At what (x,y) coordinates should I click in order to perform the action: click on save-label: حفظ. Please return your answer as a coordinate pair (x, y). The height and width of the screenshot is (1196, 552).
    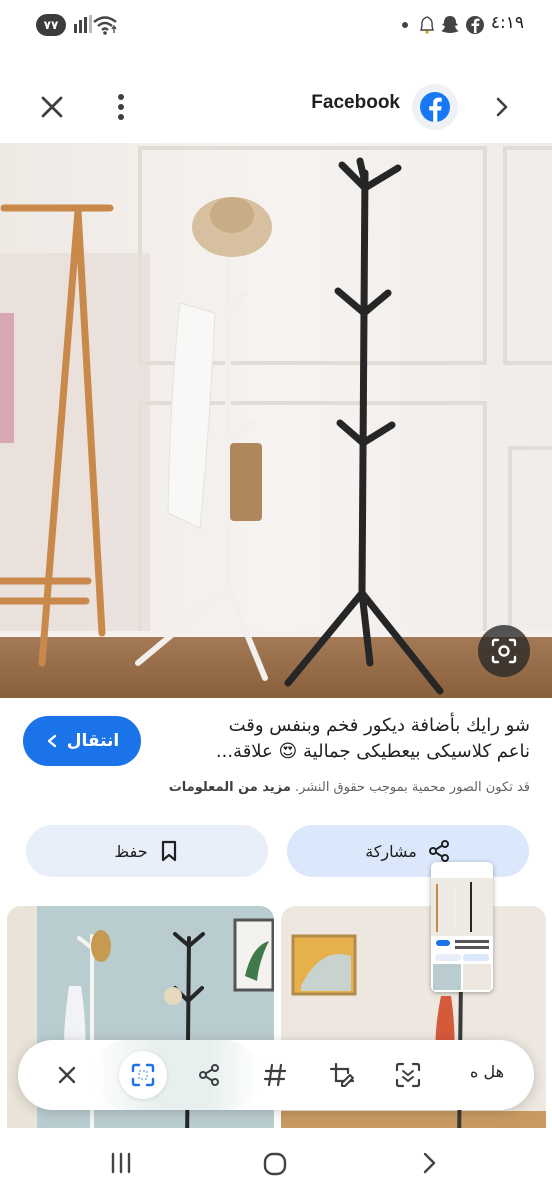
    Looking at the image, I should click on (131, 851).